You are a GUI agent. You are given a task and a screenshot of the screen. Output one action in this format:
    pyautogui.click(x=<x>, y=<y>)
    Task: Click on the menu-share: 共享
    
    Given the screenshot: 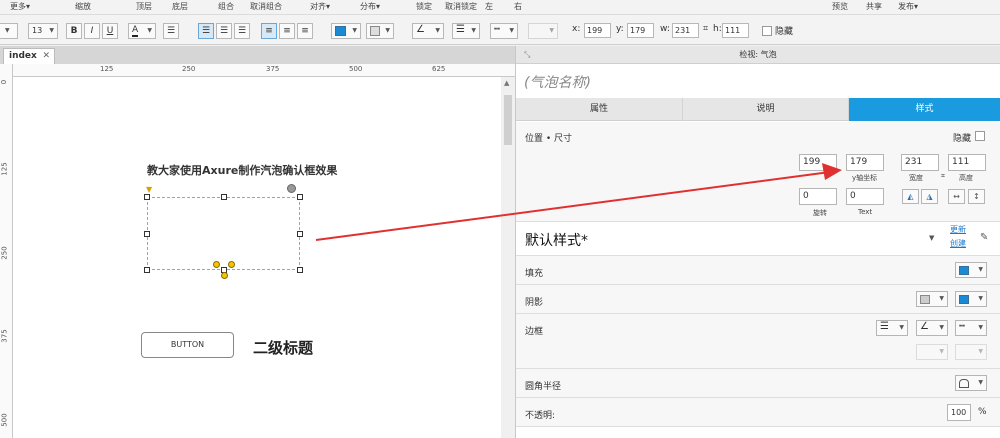 What is the action you would take?
    pyautogui.click(x=874, y=6)
    